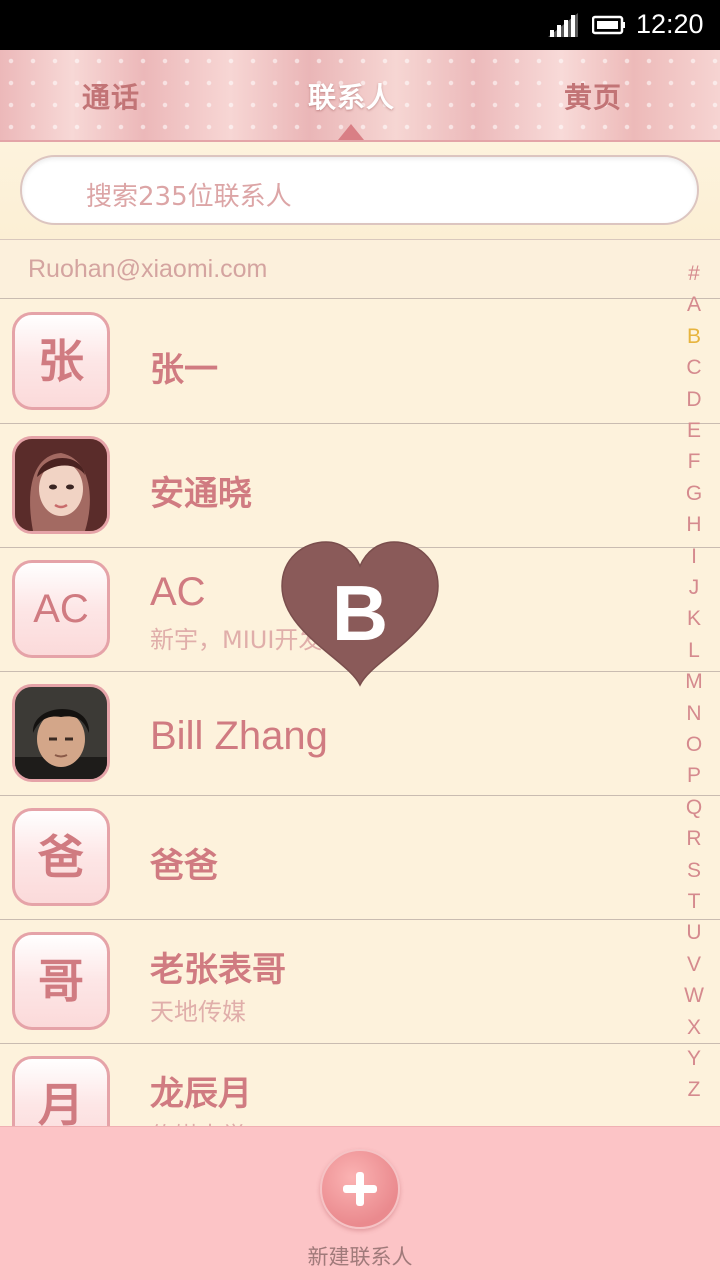 The width and height of the screenshot is (720, 1280). What do you see at coordinates (61, 361) in the screenshot?
I see `avatar: 张` at bounding box center [61, 361].